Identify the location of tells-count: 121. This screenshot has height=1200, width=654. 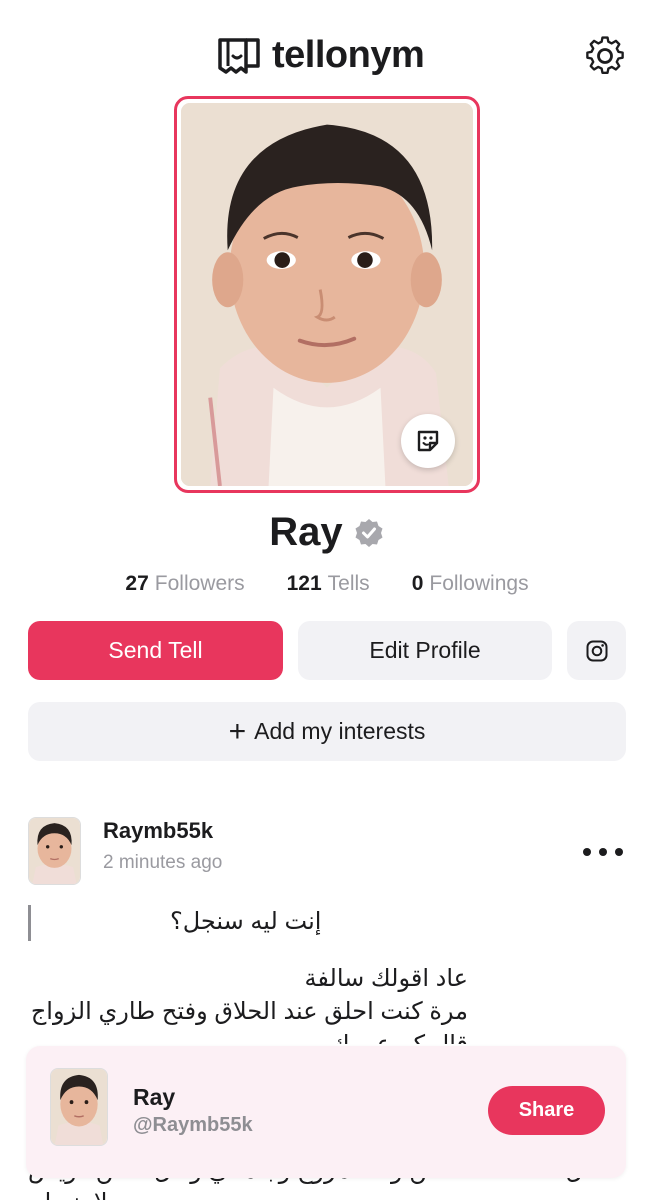
(304, 583).